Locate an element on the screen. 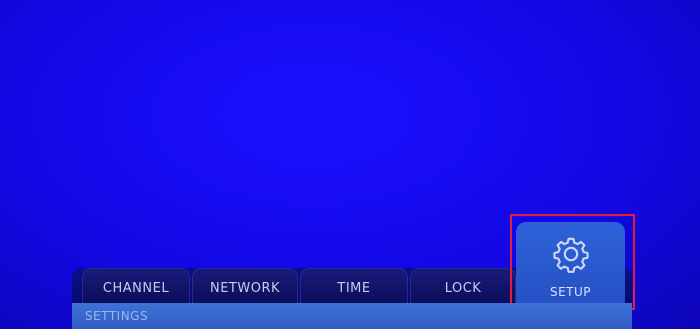  tab-channel: CHANNEL is located at coordinates (136, 288).